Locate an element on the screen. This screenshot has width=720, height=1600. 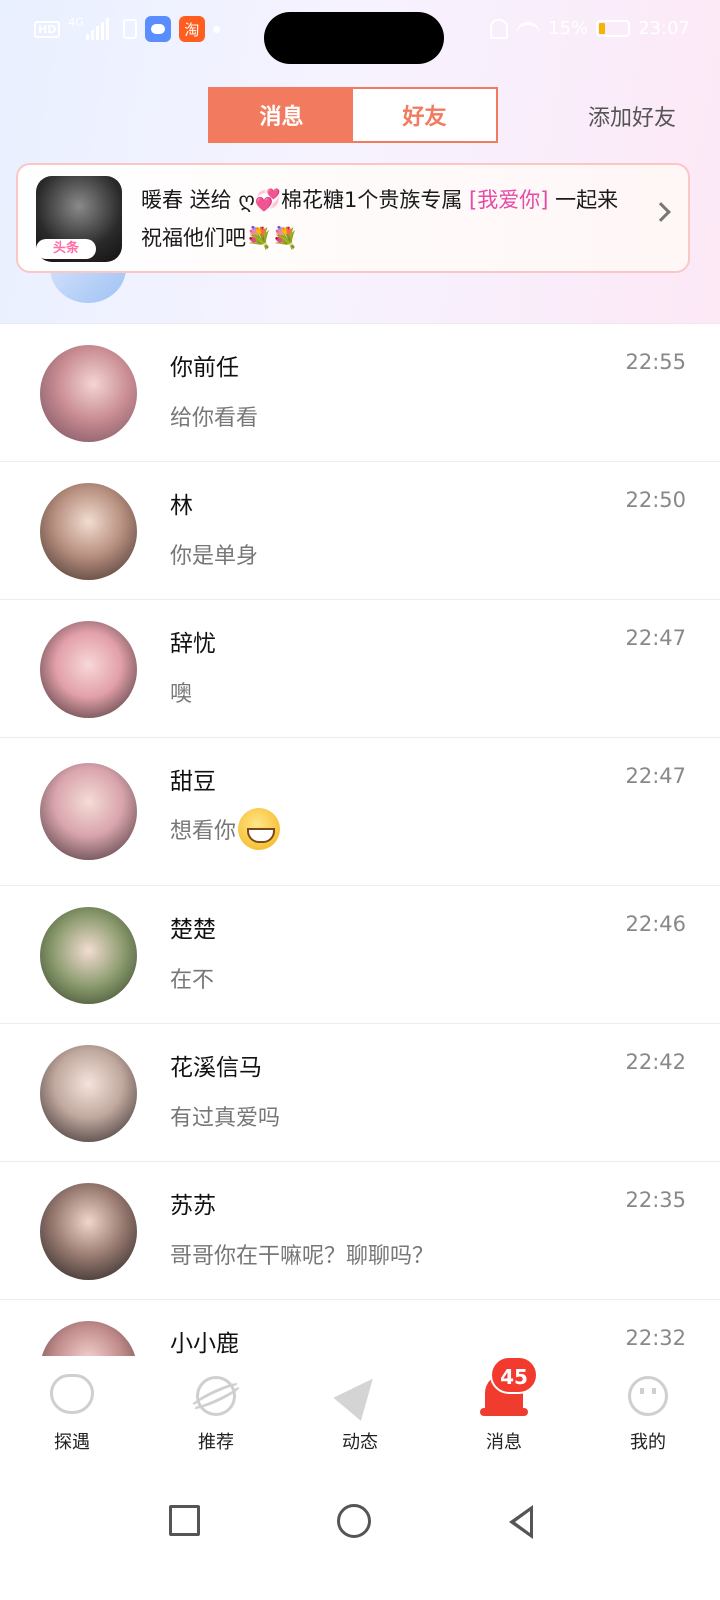
message-text: 有过真爱吗 is located at coordinates (225, 1118).